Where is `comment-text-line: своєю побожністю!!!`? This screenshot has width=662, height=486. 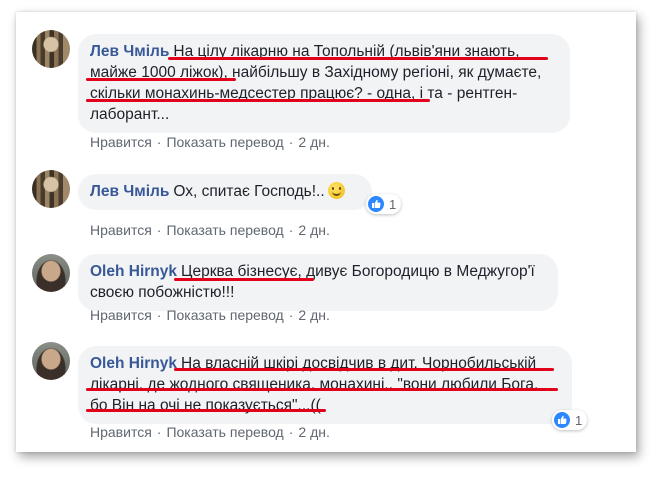
comment-text-line: своєю побожністю!!! is located at coordinates (162, 292).